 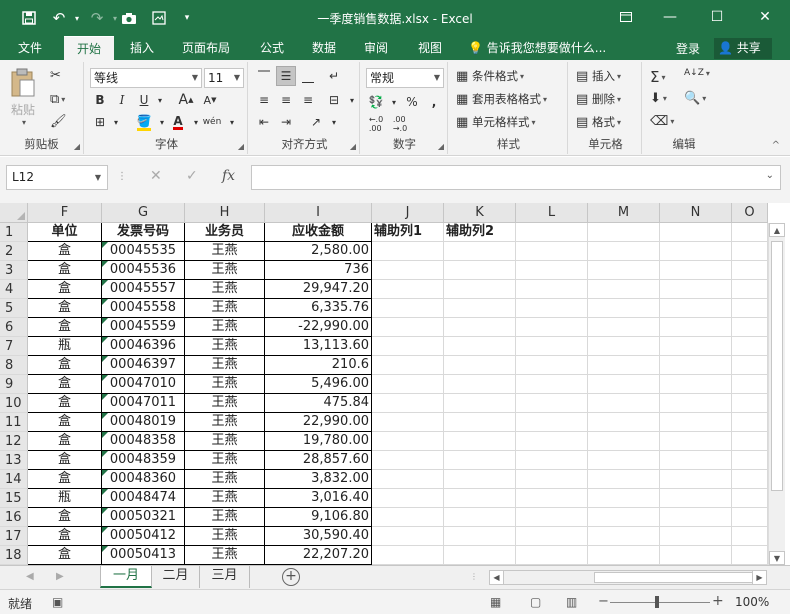 What do you see at coordinates (408, 346) in the screenshot?
I see `cell-j7` at bounding box center [408, 346].